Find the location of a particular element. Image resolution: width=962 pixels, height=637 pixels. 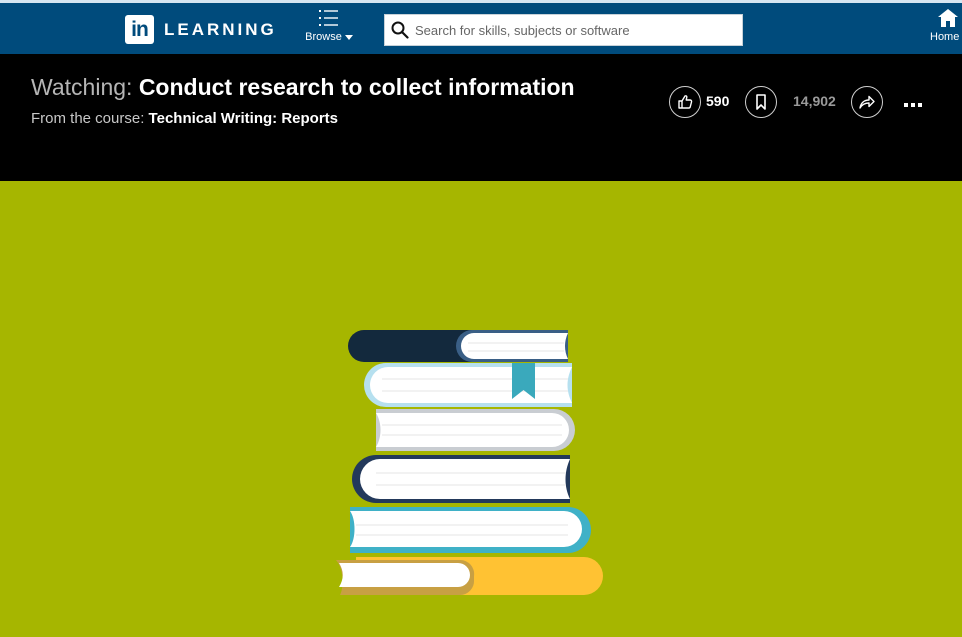

share-button is located at coordinates (867, 102).